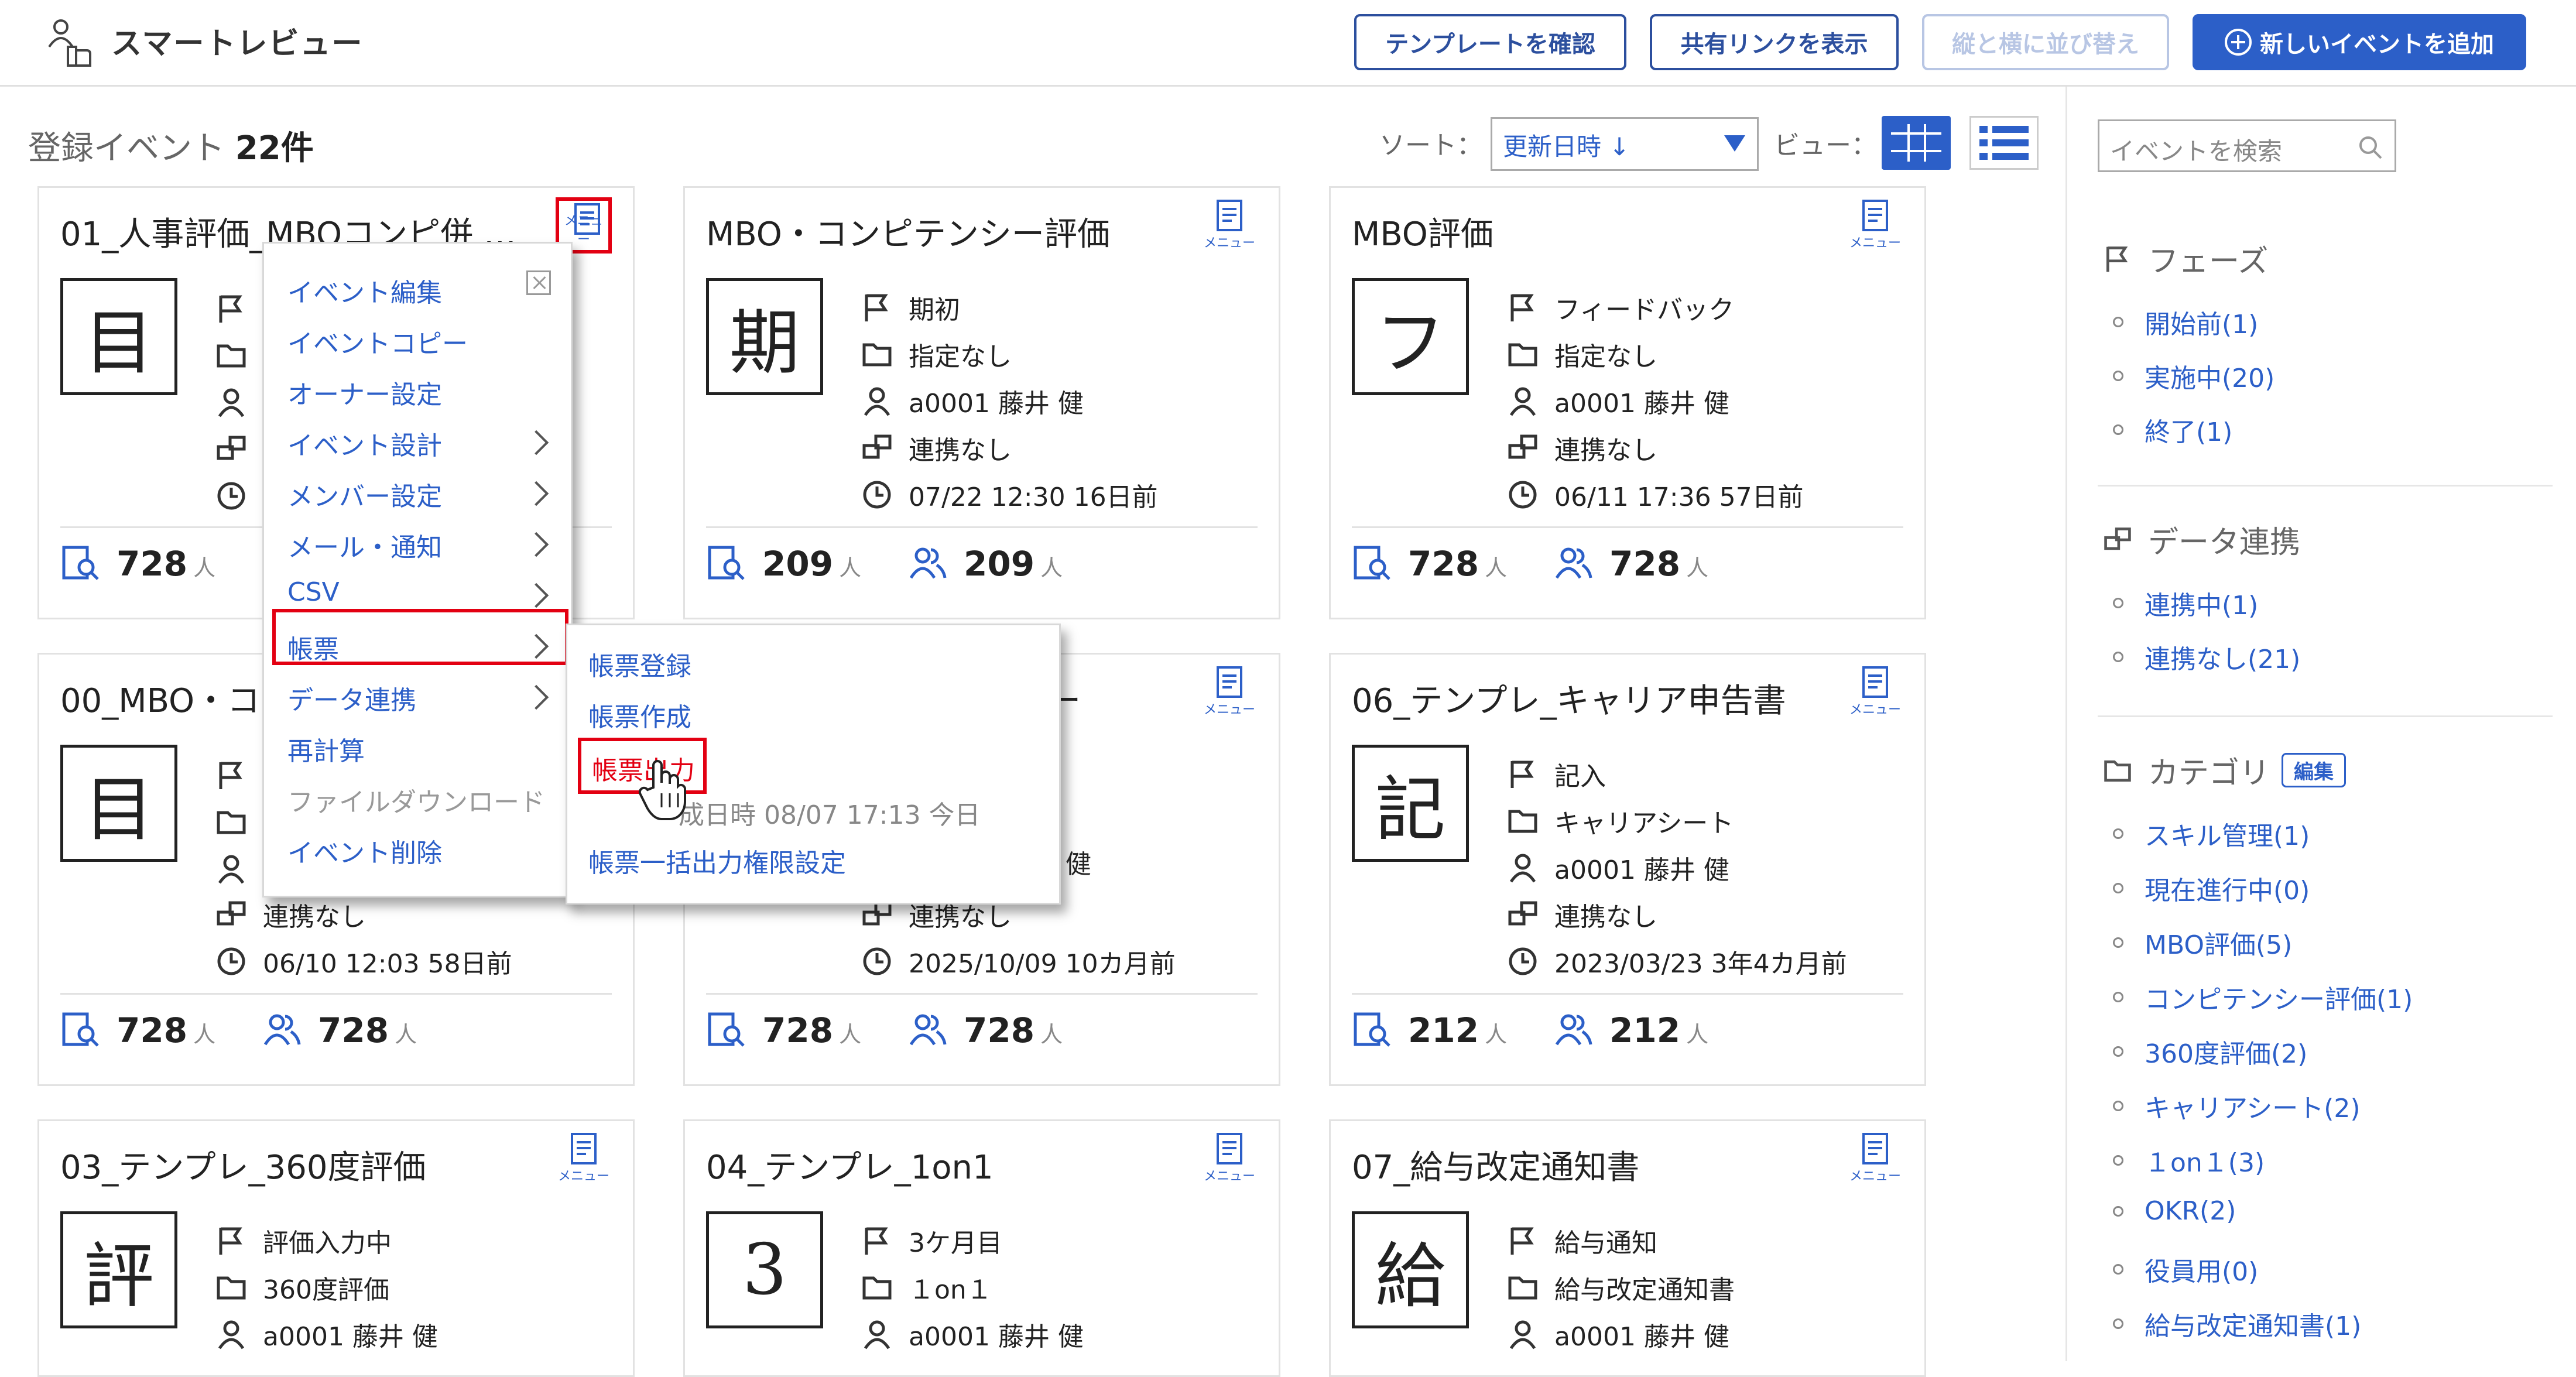 The width and height of the screenshot is (2576, 1377). I want to click on menu-item-owner-settings: オーナー設定, so click(364, 392).